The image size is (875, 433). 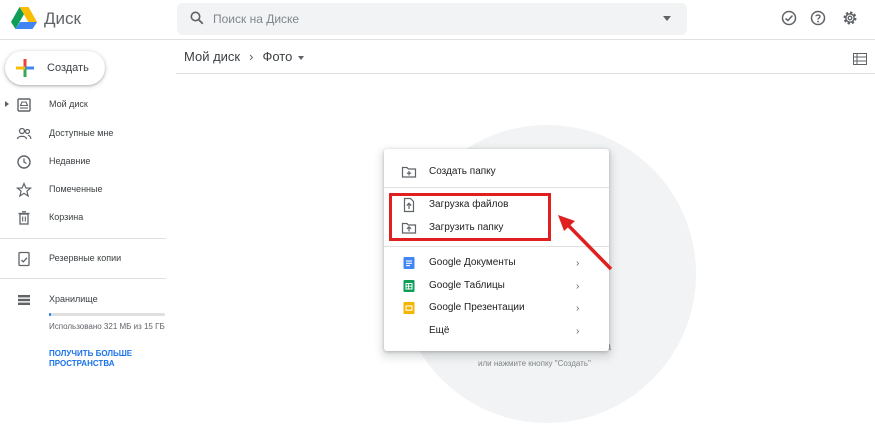 I want to click on storage-usage-text: Использовано 321 МБ из 15 ГБ, so click(x=107, y=326).